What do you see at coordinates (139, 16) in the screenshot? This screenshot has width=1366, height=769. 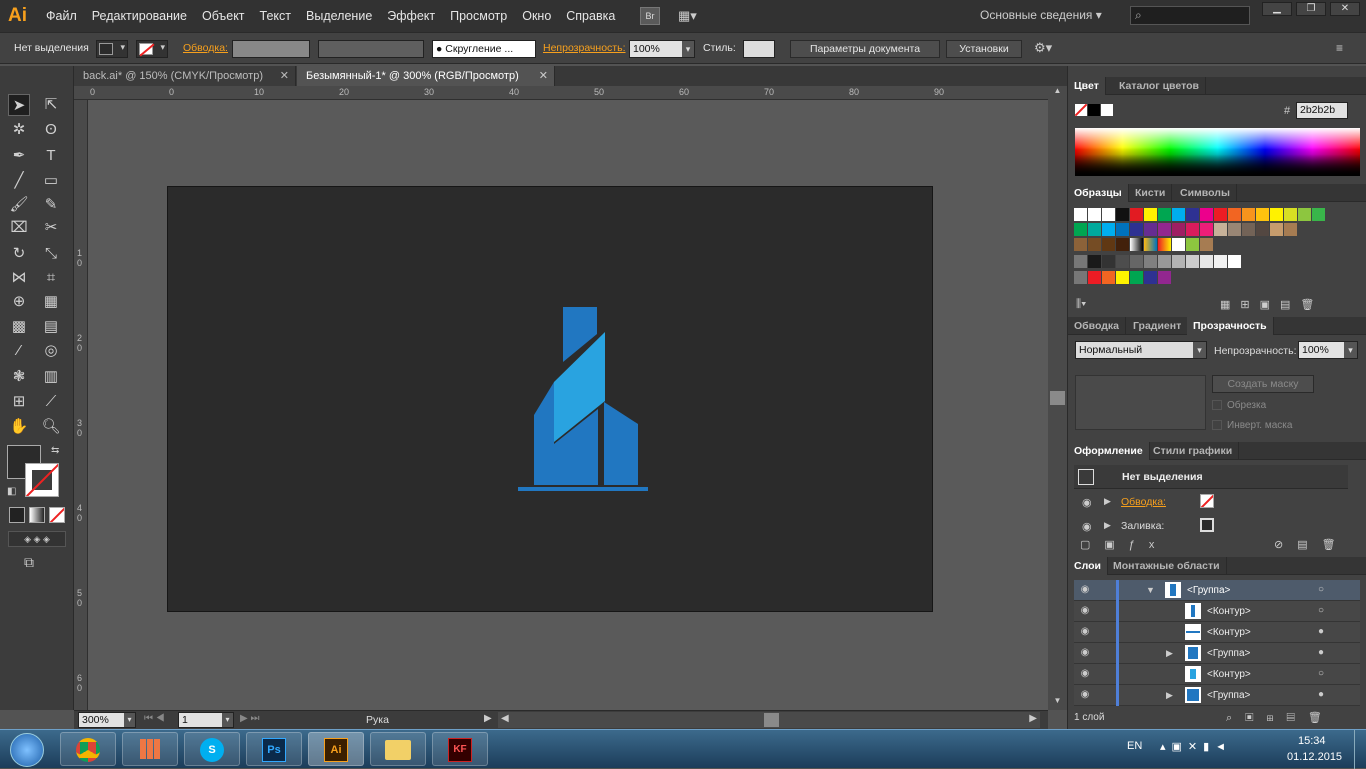 I see `menu-edit: Редактирование` at bounding box center [139, 16].